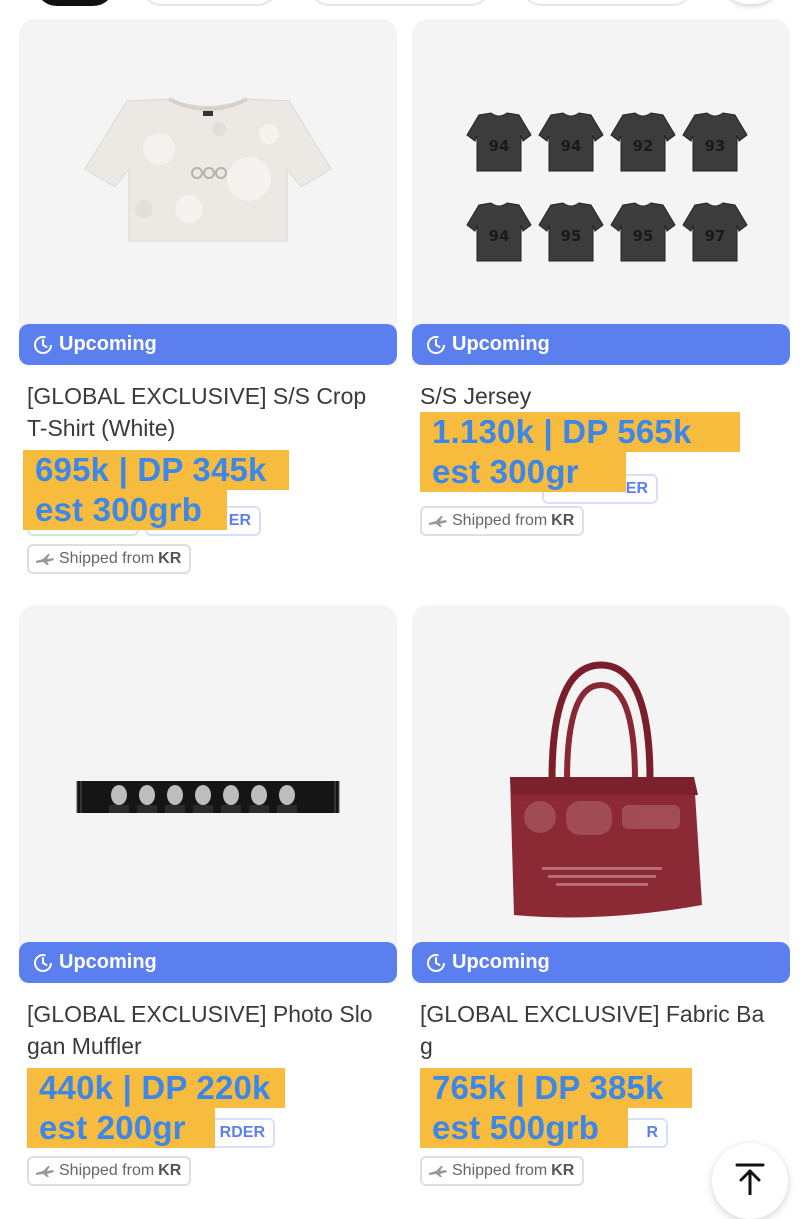 Image resolution: width=809 pixels, height=1219 pixels. What do you see at coordinates (524, 1128) in the screenshot?
I see `estimate-highlight: est 500grb` at bounding box center [524, 1128].